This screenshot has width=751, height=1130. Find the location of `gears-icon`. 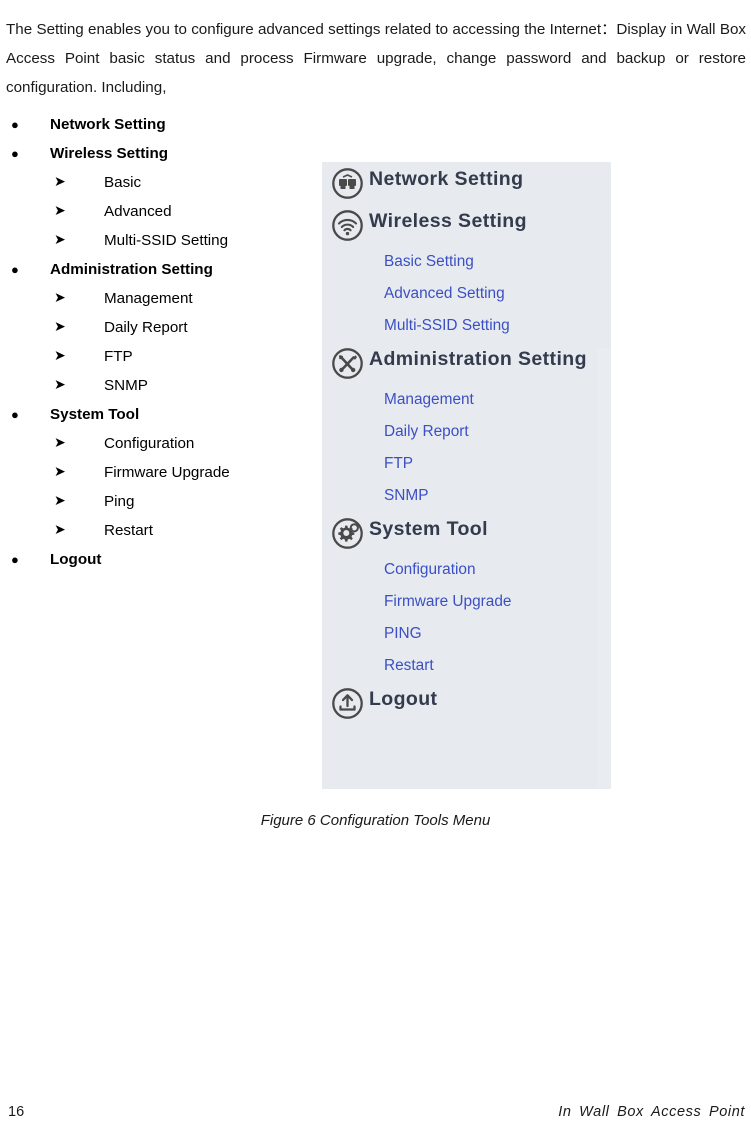

gears-icon is located at coordinates (347, 533).